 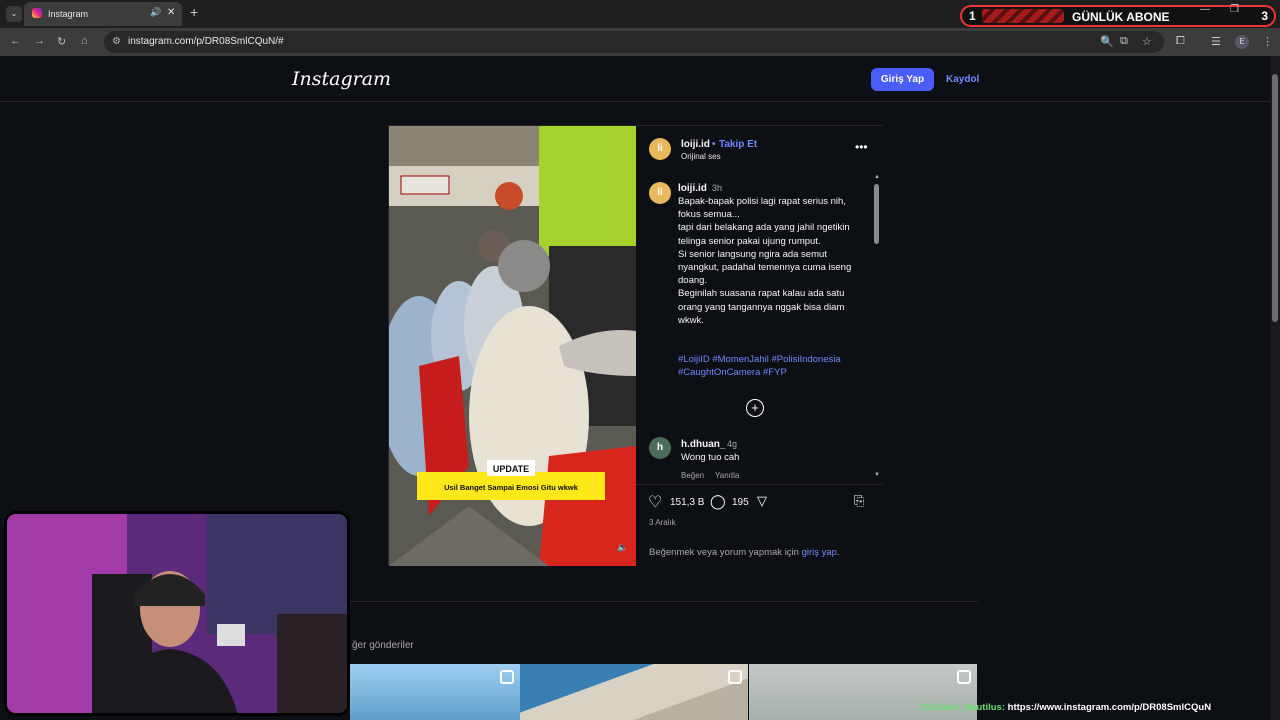 I want to click on zoom-icon: 🔍, so click(x=1107, y=41).